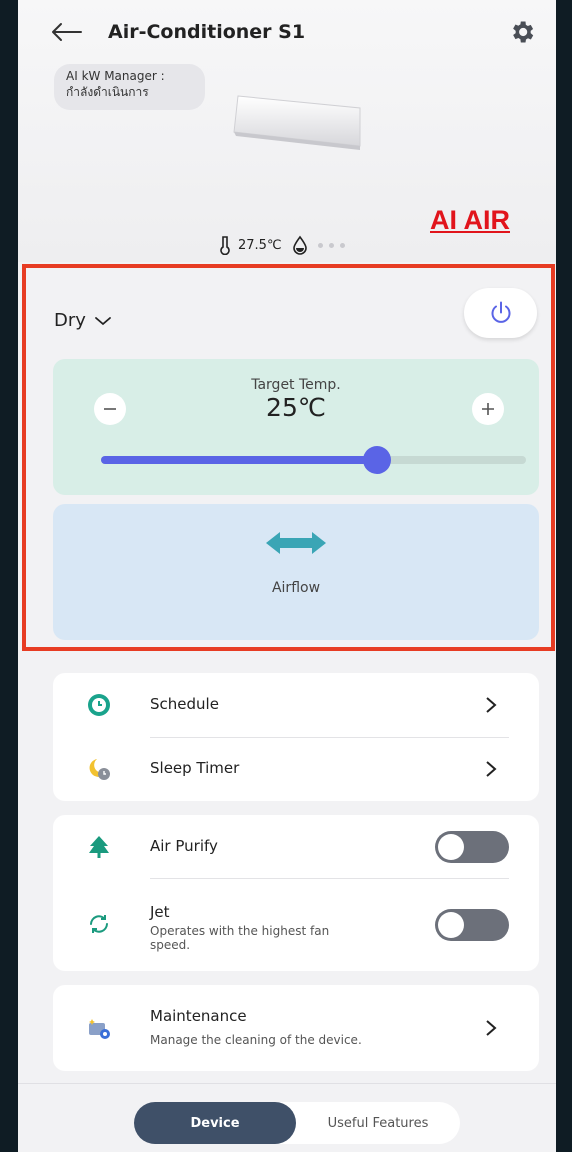 Image resolution: width=572 pixels, height=1152 pixels. I want to click on jet-description-line: Operates with the highest fan, so click(240, 931).